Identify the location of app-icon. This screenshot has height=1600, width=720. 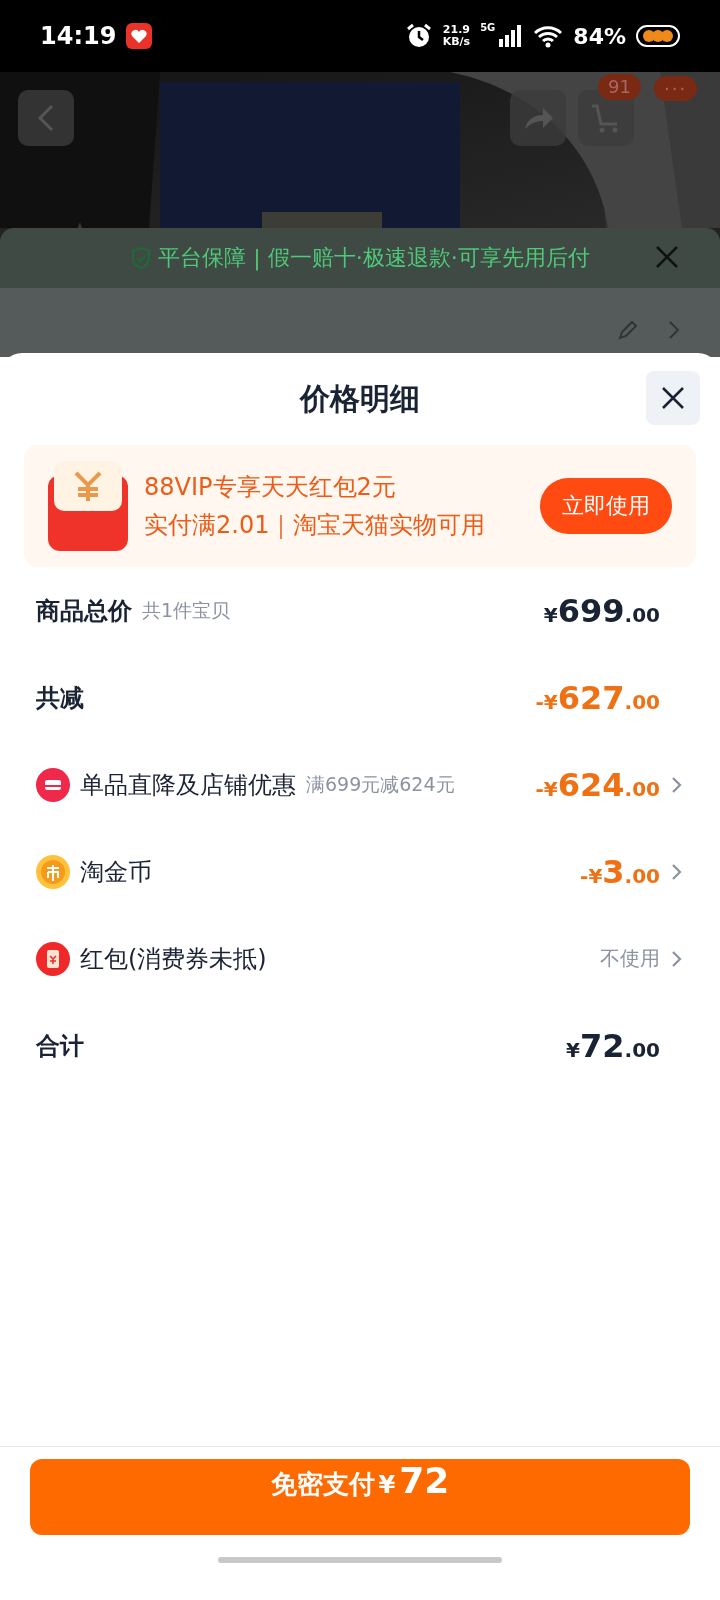
(139, 36).